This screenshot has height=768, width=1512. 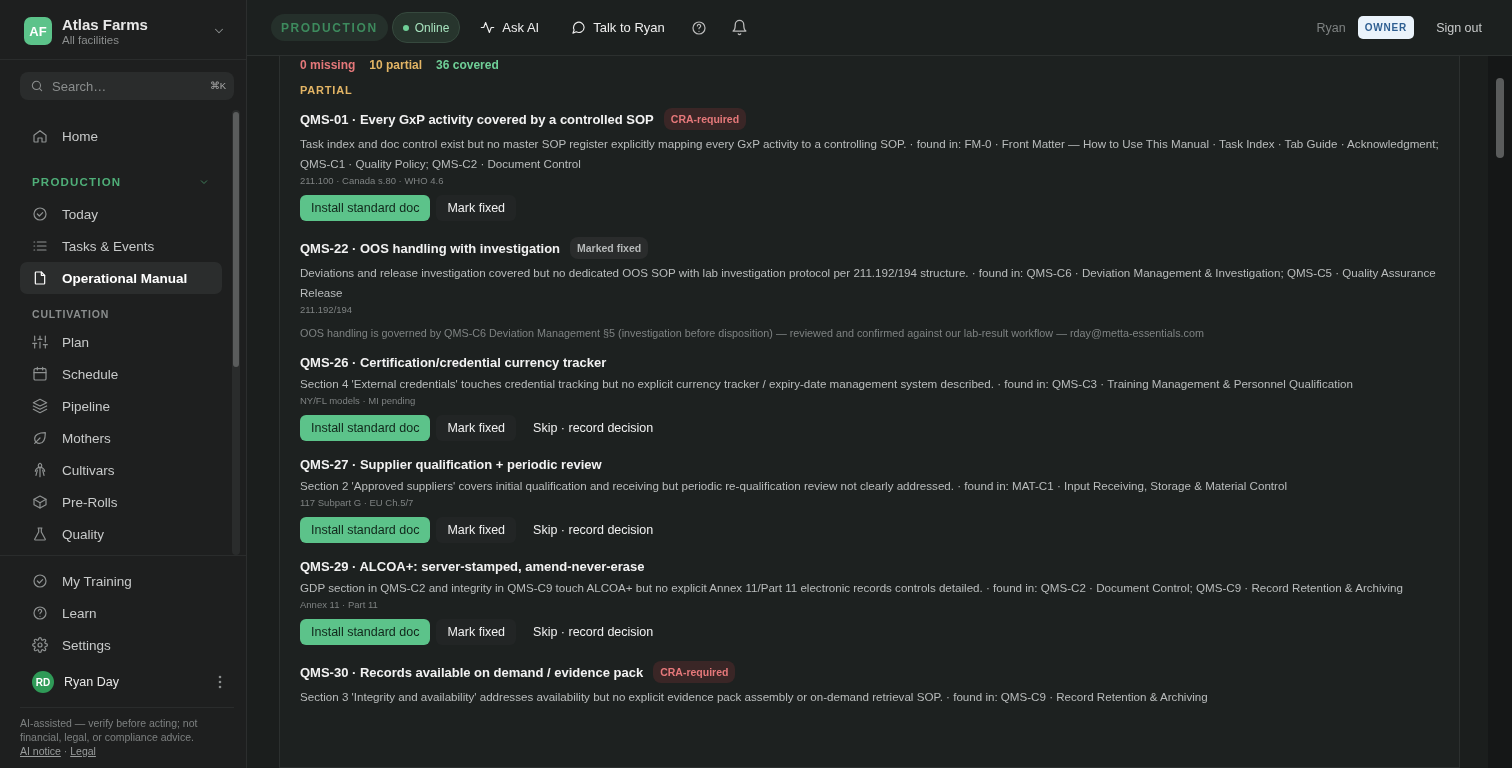 What do you see at coordinates (339, 604) in the screenshot?
I see `regulation-references: Annex 11 · Part 11` at bounding box center [339, 604].